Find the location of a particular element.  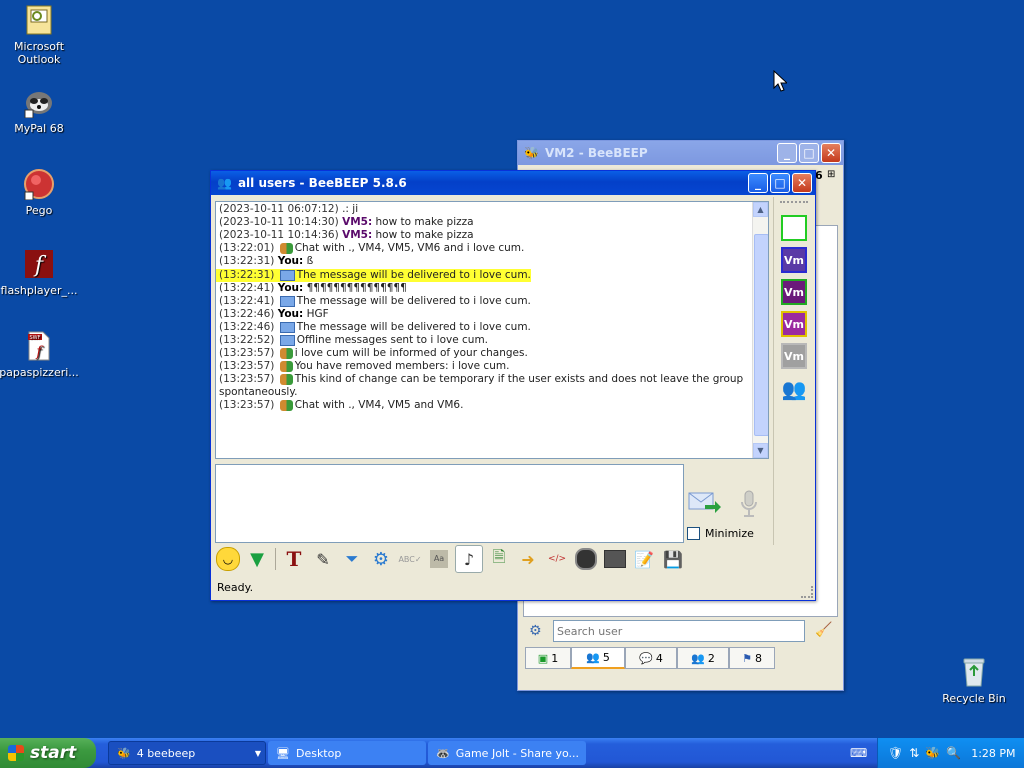

browser-icon: 🦝 is located at coordinates (443, 753).